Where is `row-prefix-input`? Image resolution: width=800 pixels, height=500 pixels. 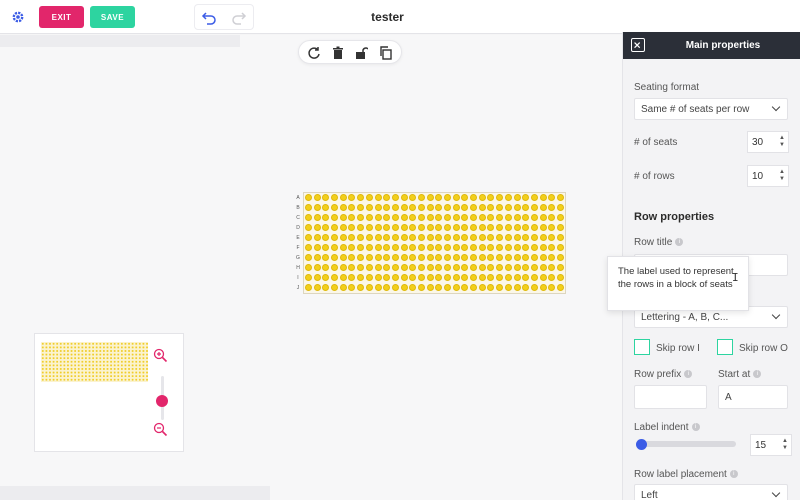
row-prefix-input is located at coordinates (670, 397).